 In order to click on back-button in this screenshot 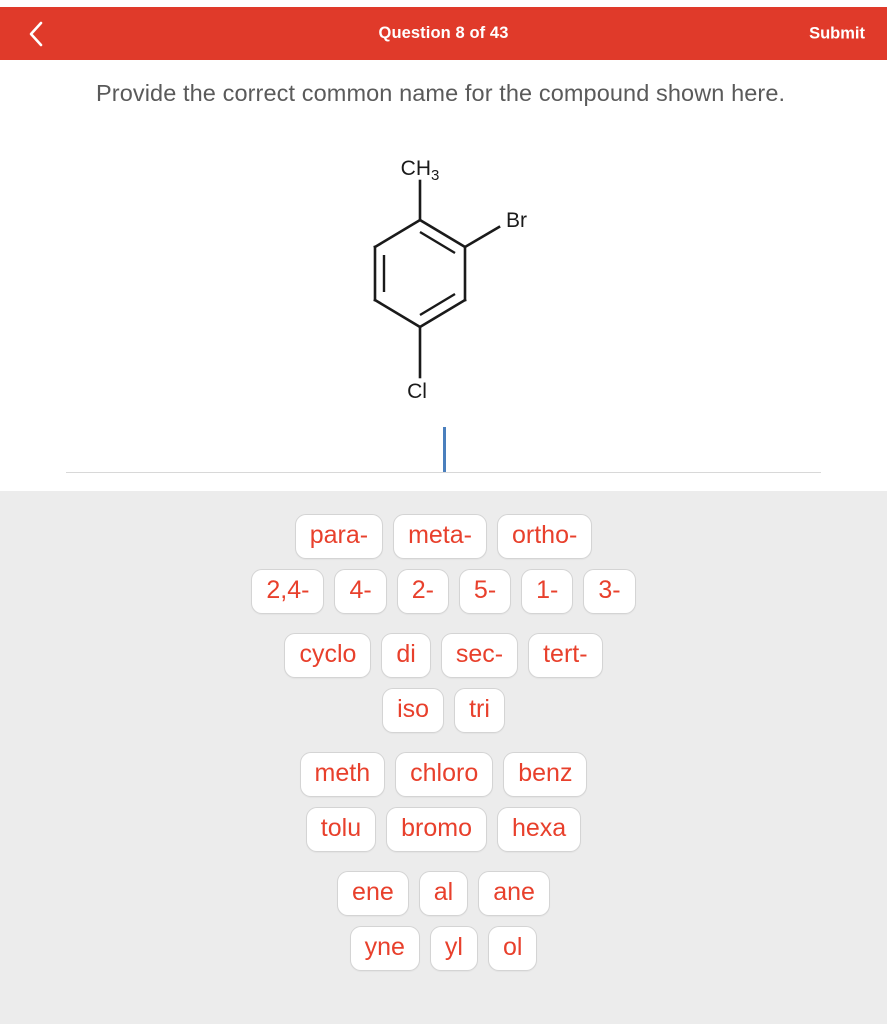, I will do `click(36, 34)`.